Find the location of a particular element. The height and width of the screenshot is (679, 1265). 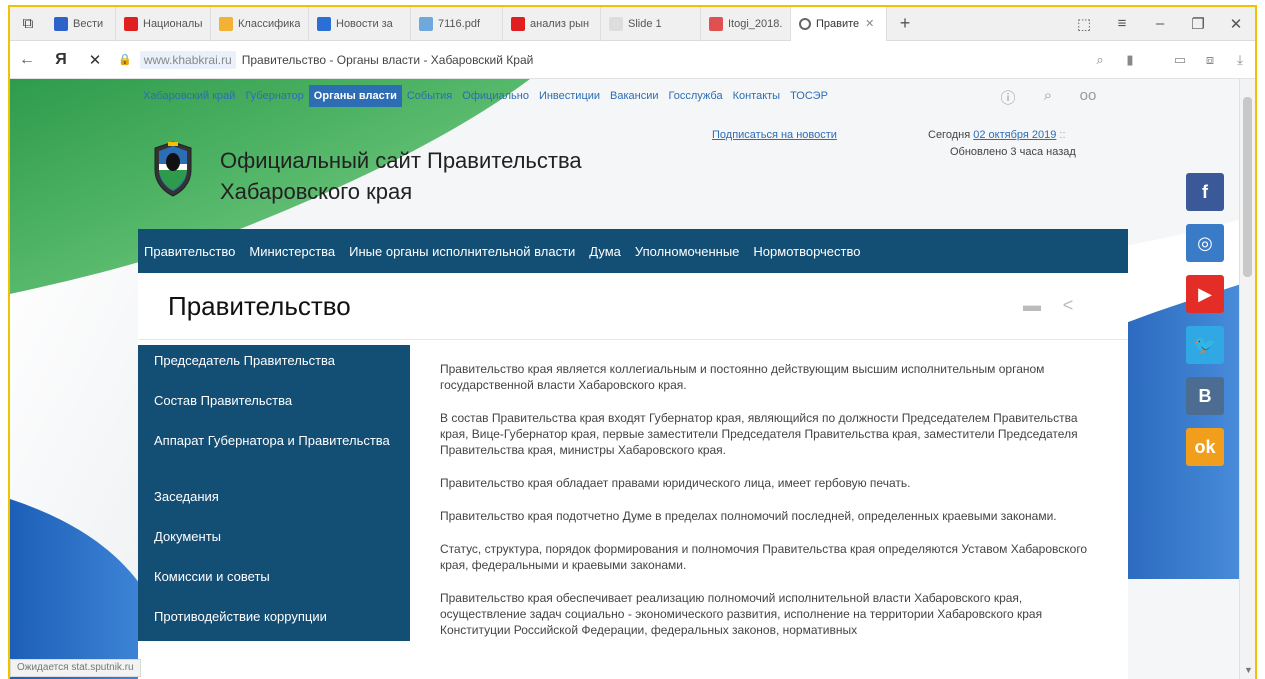

side-menu-item: Противодействие коррупции is located at coordinates (279, 617).